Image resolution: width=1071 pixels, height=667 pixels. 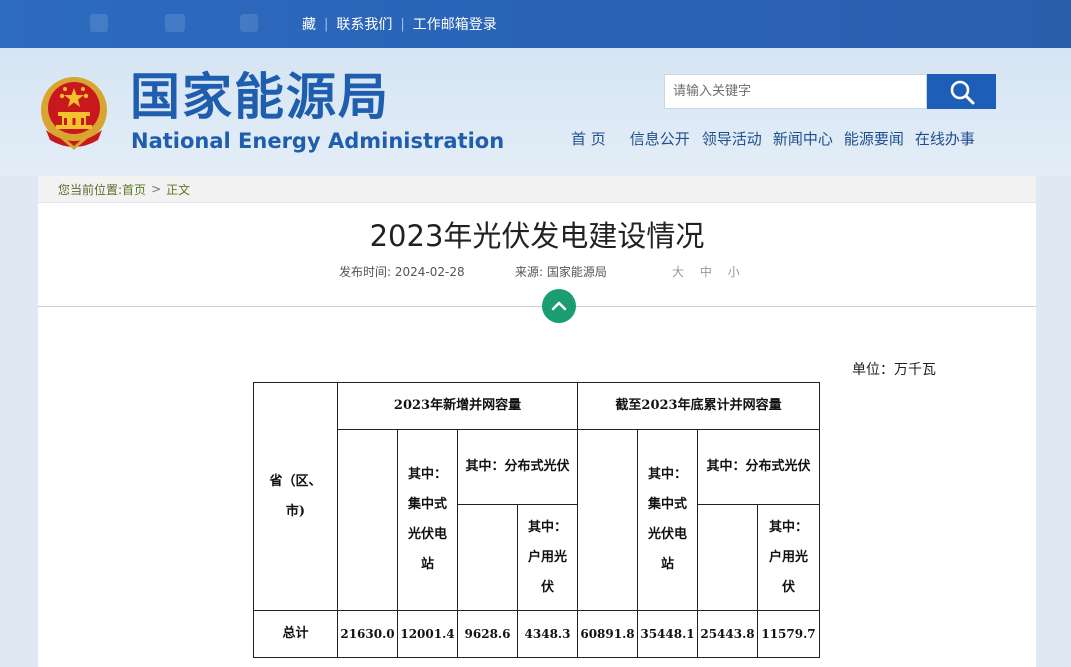 I want to click on header-cum-central: 其中：集中式光伏电站, so click(x=667, y=520).